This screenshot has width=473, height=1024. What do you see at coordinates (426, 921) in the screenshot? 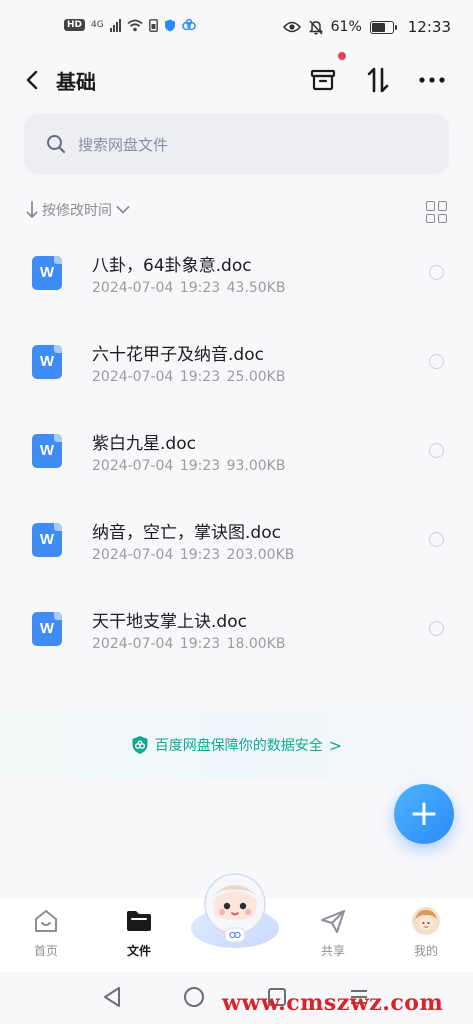
I see `avatar` at bounding box center [426, 921].